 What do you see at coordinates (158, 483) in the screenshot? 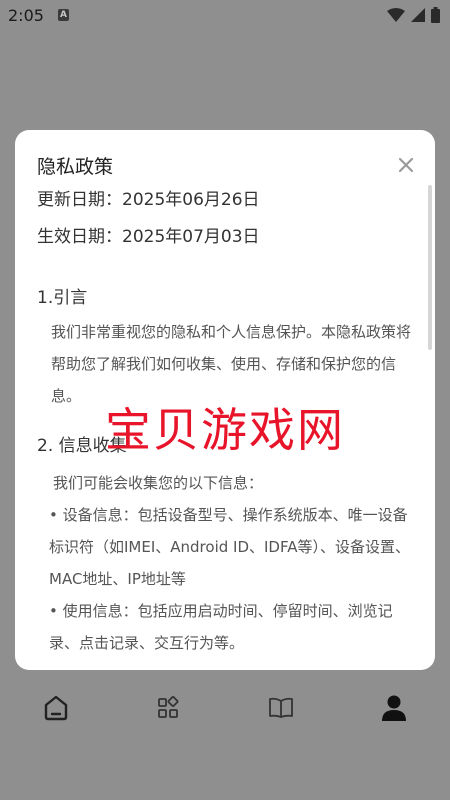
I see `section-2-intro: 我们可能会收集您的以下信息：` at bounding box center [158, 483].